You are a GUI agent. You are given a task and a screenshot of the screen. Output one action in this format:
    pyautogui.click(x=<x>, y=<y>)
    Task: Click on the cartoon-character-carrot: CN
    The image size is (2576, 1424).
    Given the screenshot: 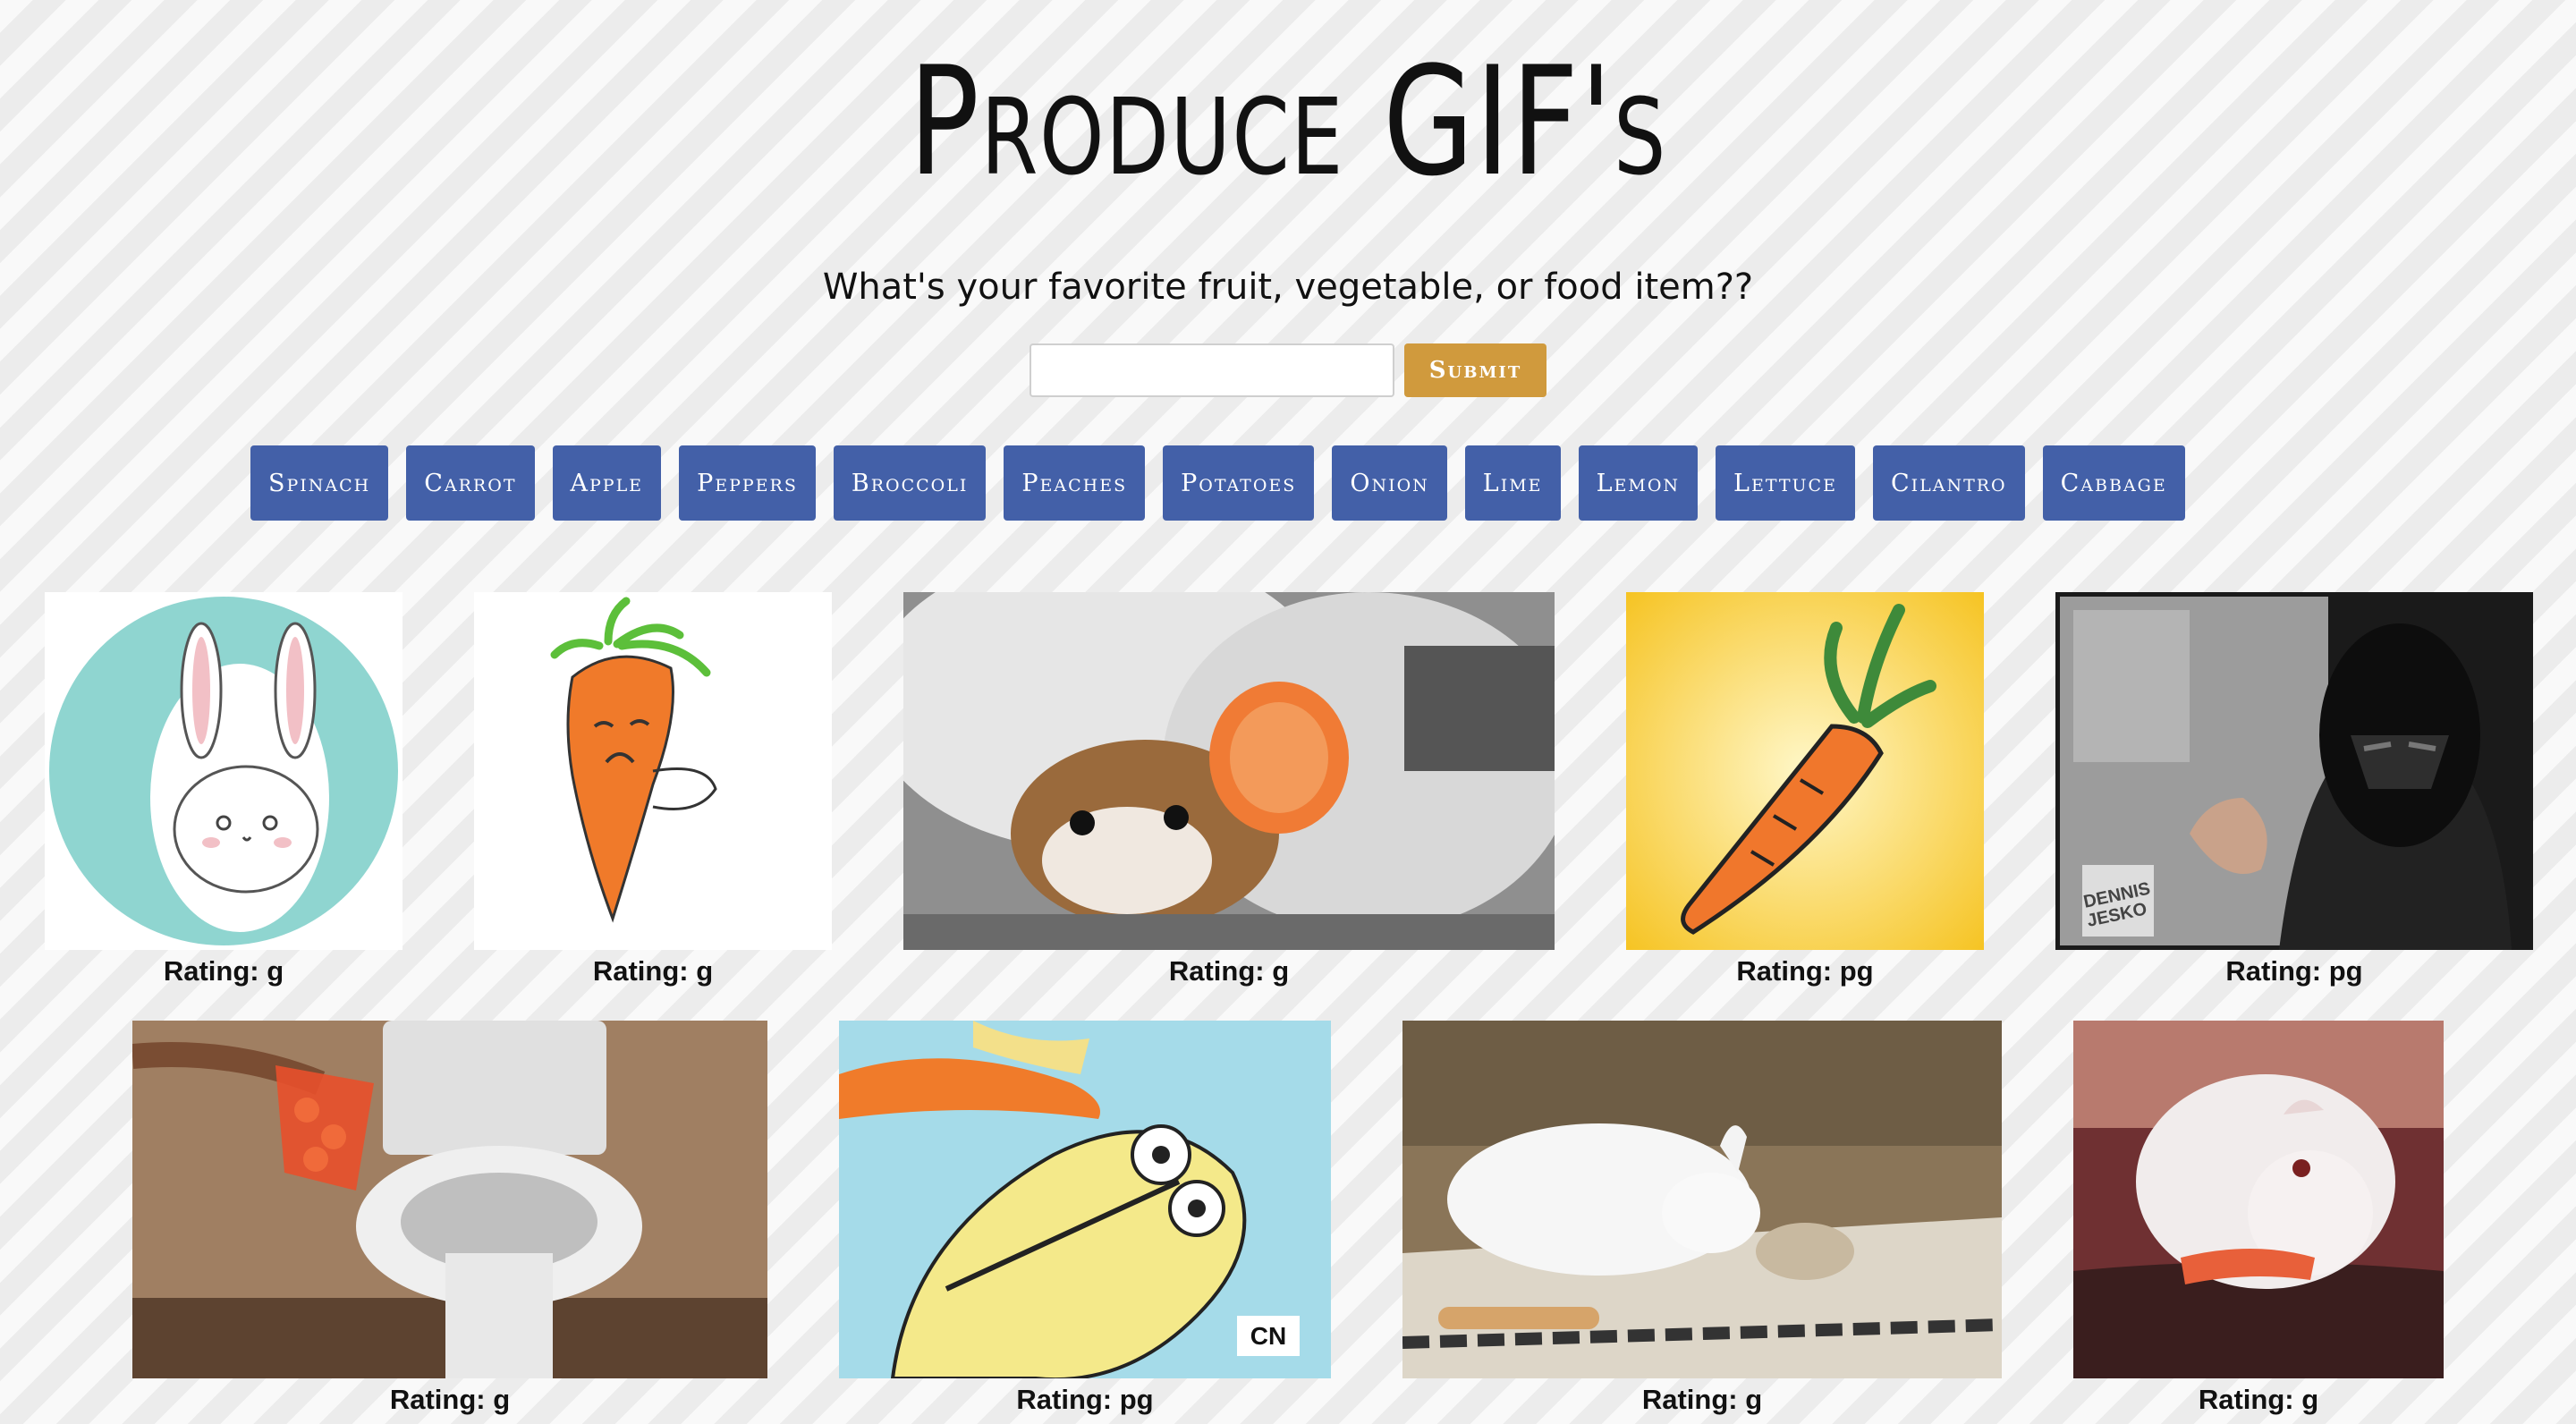 What is the action you would take?
    pyautogui.click(x=1085, y=1199)
    